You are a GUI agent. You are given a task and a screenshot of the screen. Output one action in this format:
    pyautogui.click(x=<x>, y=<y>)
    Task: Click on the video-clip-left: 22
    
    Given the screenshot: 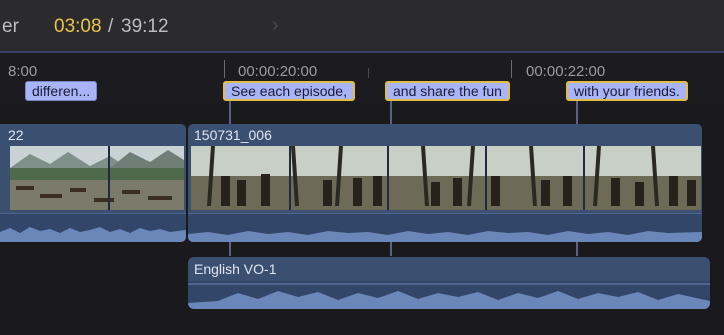 What is the action you would take?
    pyautogui.click(x=93, y=183)
    